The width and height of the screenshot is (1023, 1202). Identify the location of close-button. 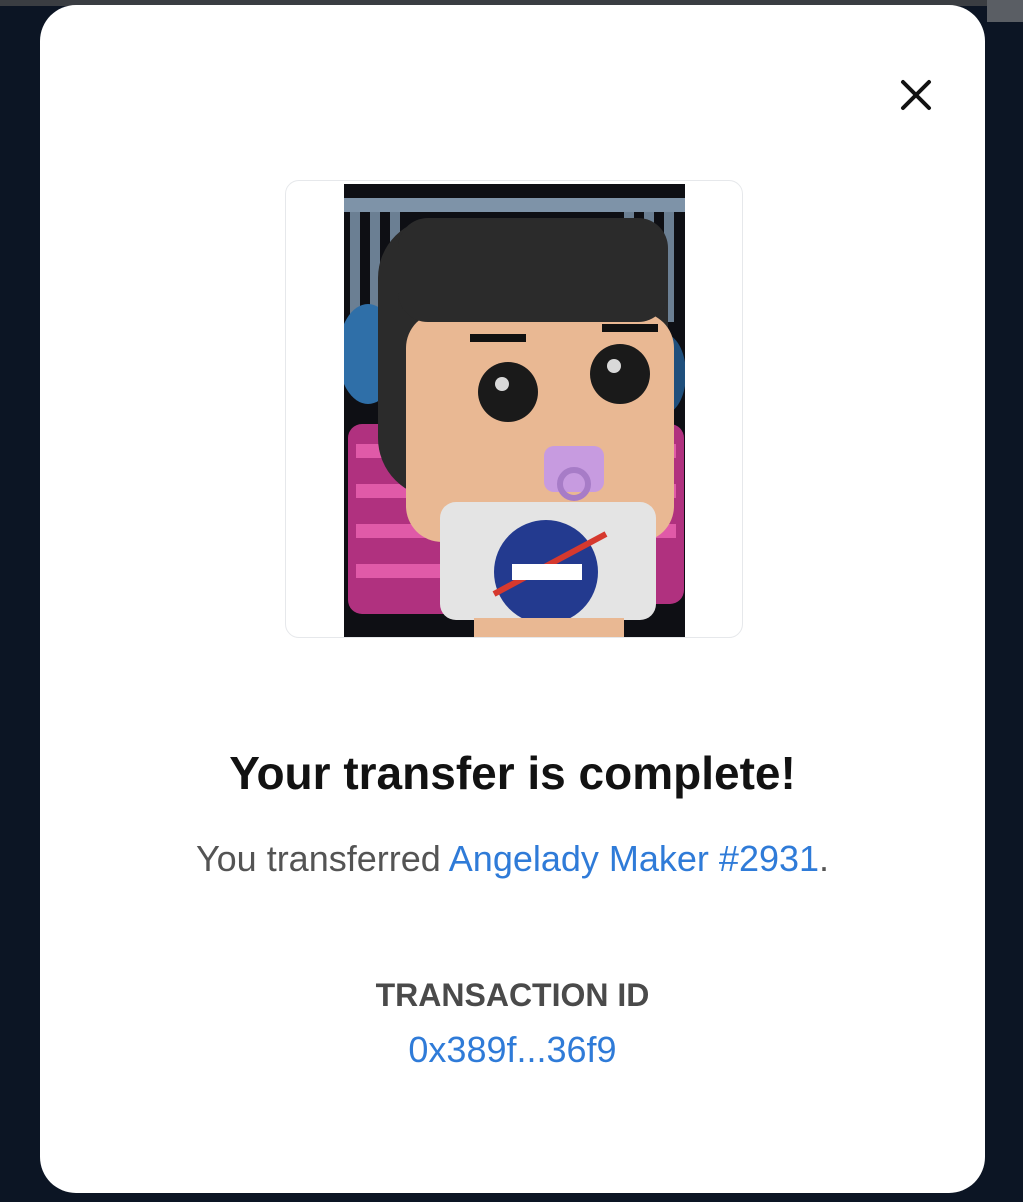
(916, 95).